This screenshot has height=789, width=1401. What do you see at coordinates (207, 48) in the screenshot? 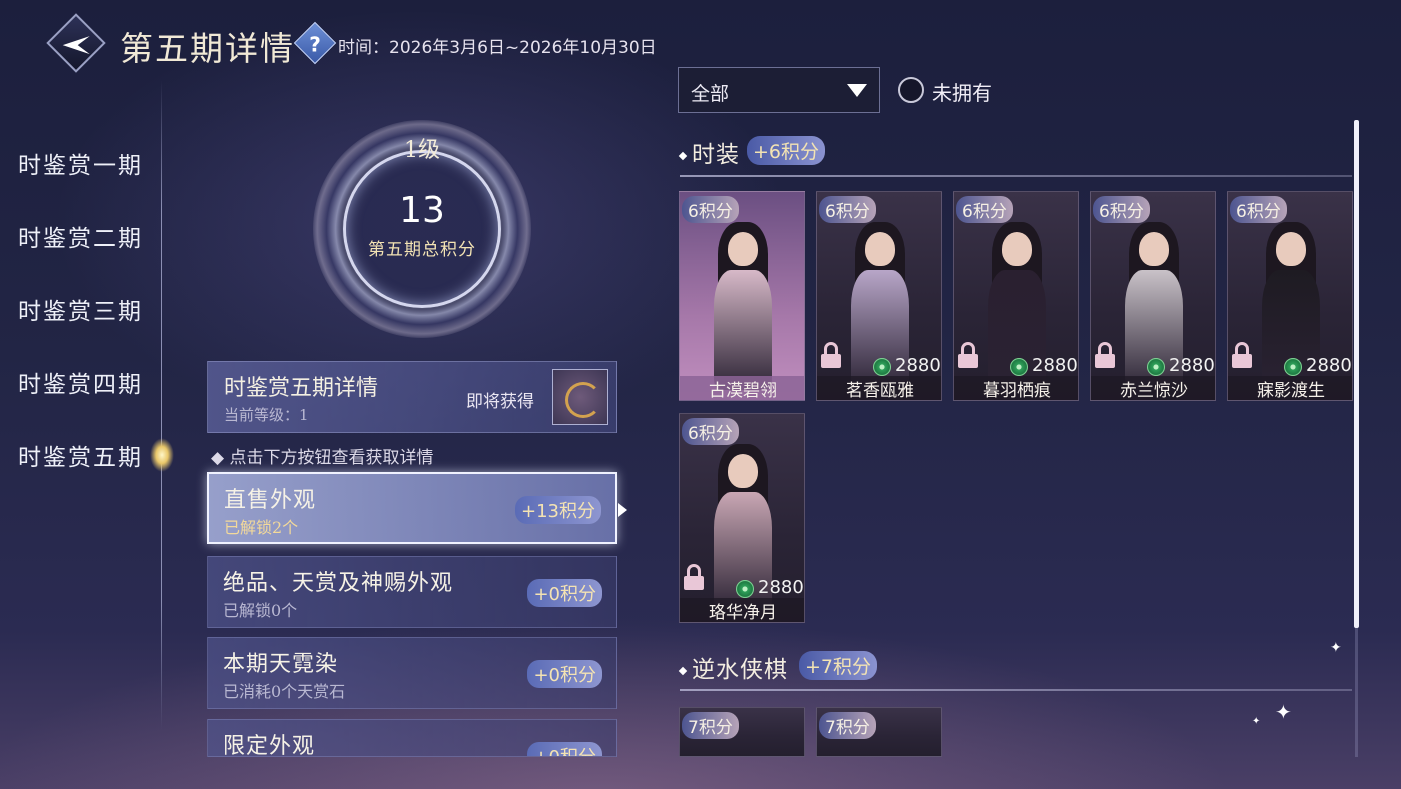
I see `page-title: 第五期详情` at bounding box center [207, 48].